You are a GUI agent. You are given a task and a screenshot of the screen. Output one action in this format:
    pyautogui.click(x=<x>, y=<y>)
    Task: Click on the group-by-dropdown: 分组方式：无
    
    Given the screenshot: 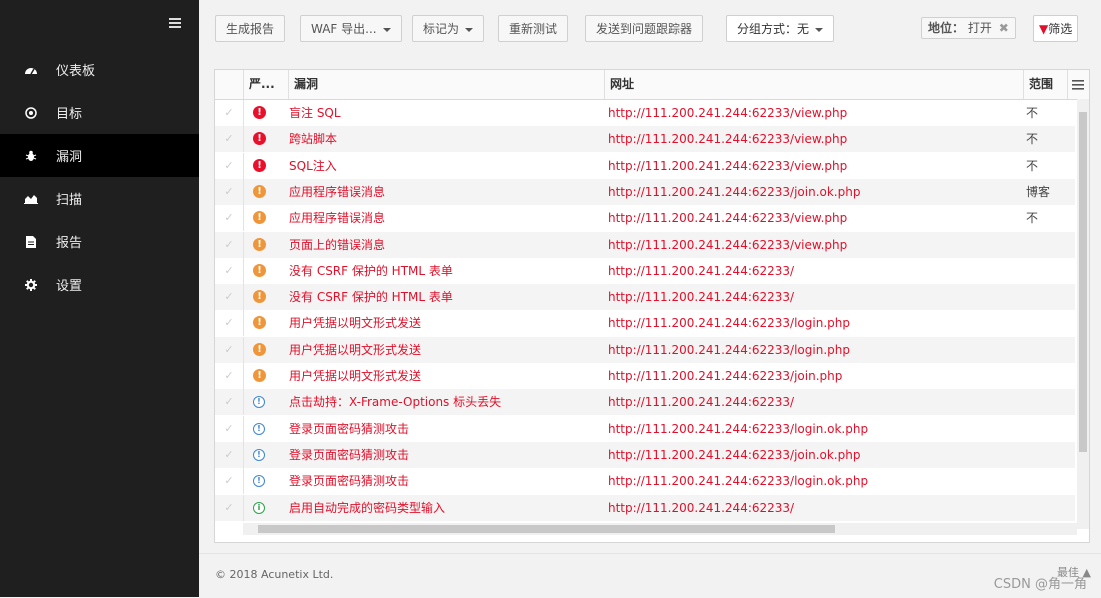 What is the action you would take?
    pyautogui.click(x=780, y=28)
    